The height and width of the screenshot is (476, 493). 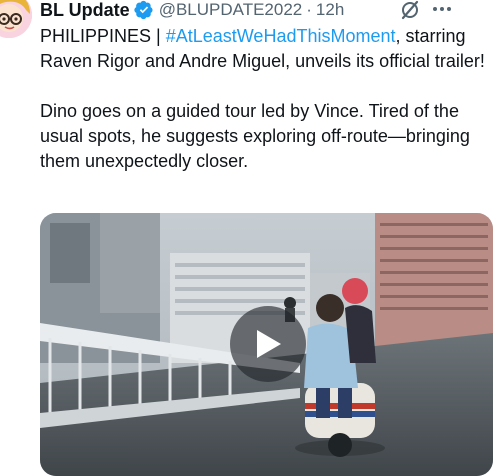 I want to click on author-avatar, so click(x=16, y=19).